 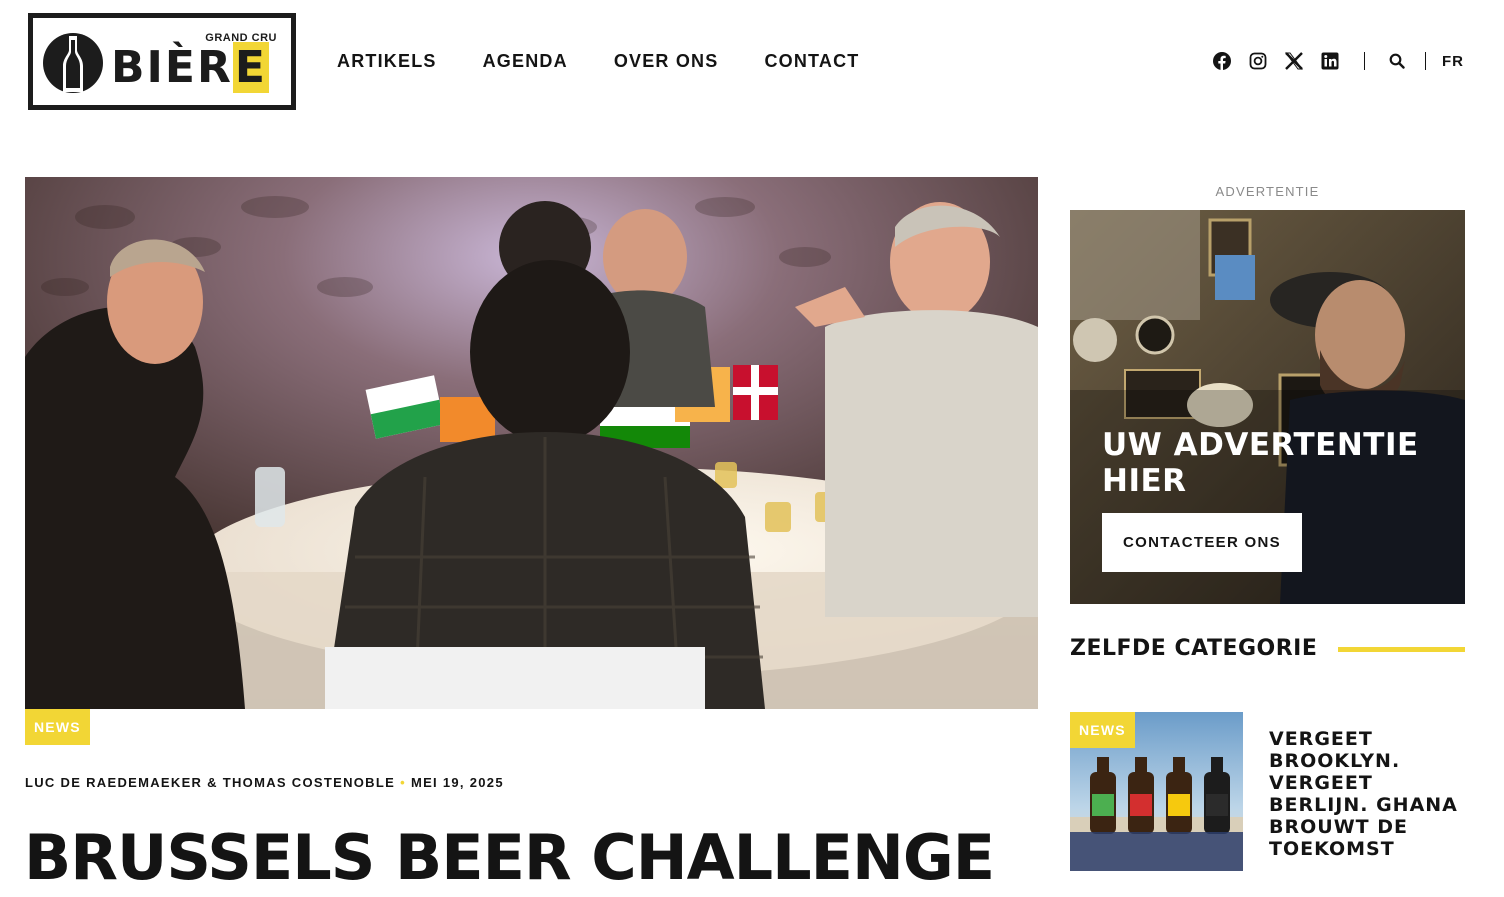 I want to click on section-title-underline, so click(x=1401, y=649).